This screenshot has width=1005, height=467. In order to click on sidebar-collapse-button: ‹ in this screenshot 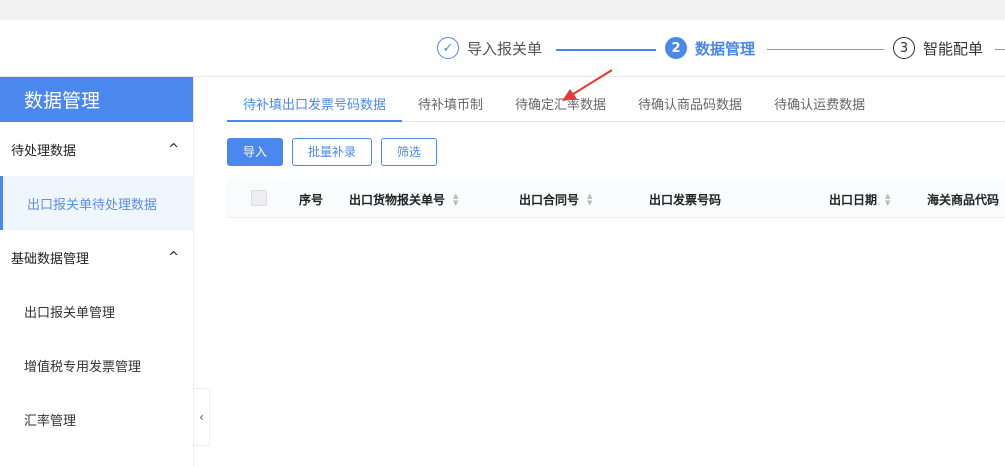, I will do `click(202, 417)`.